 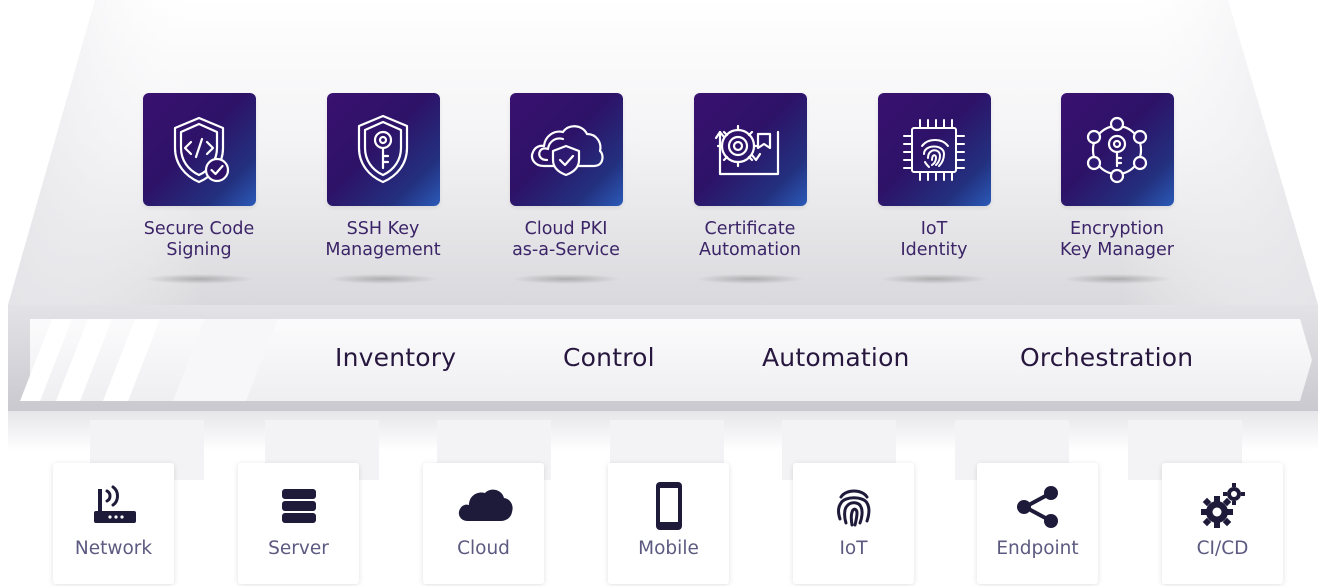 I want to click on endpoint-server: Server, so click(x=298, y=523).